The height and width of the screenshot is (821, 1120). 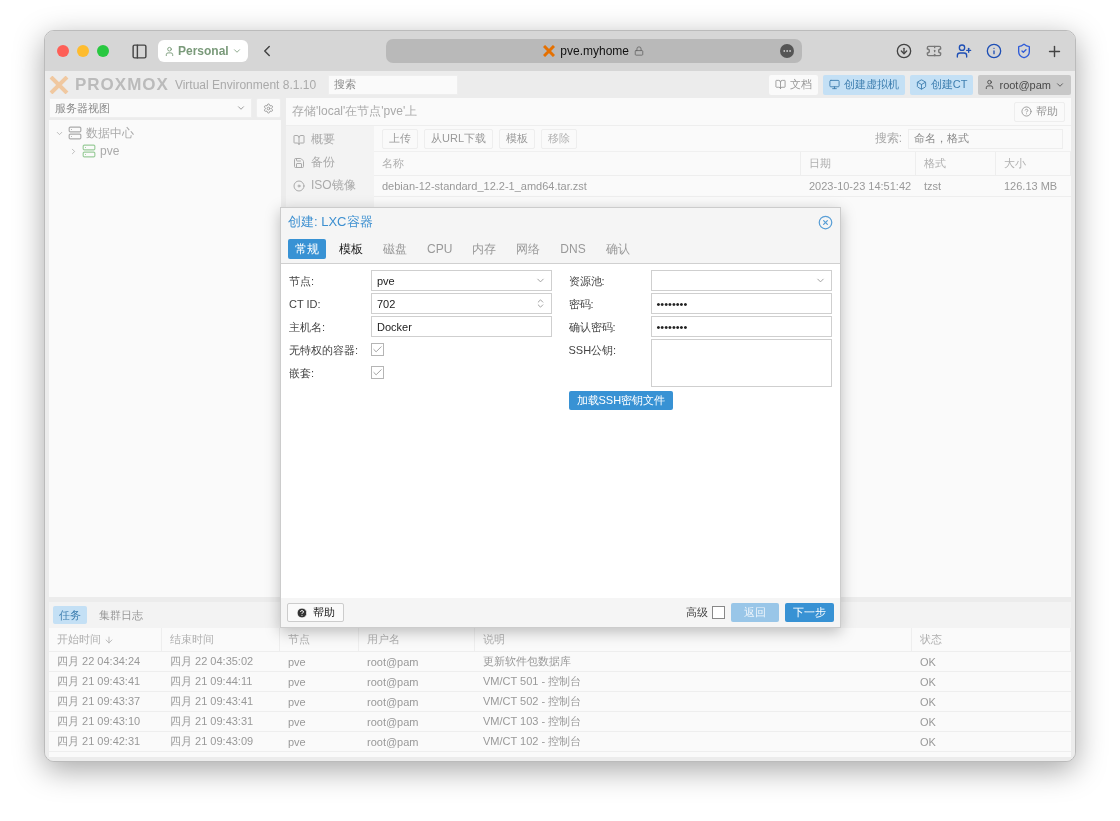 I want to click on info-icon, so click(x=994, y=51).